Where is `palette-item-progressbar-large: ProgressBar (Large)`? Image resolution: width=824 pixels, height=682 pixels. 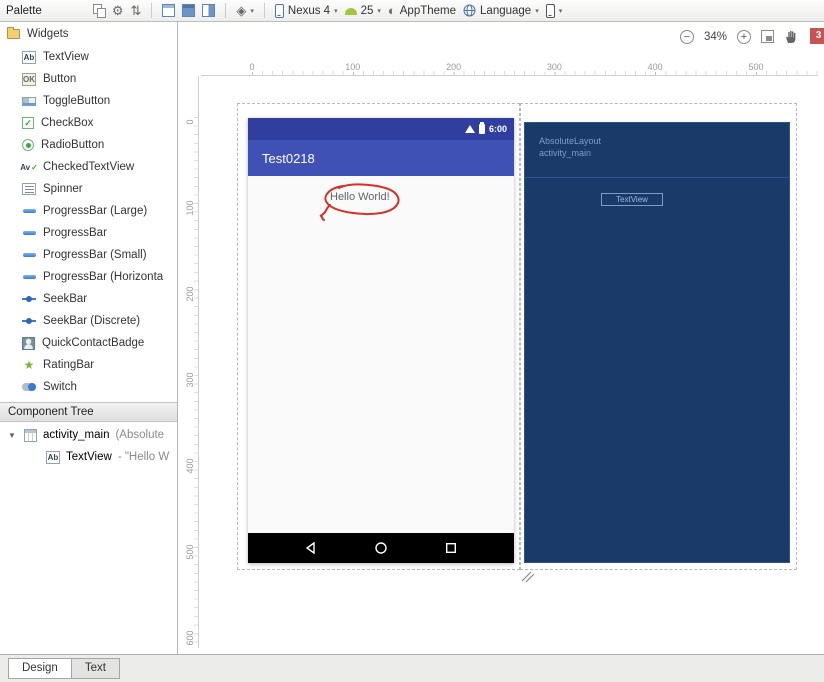
palette-item-progressbar-large: ProgressBar (Large) is located at coordinates (88, 211).